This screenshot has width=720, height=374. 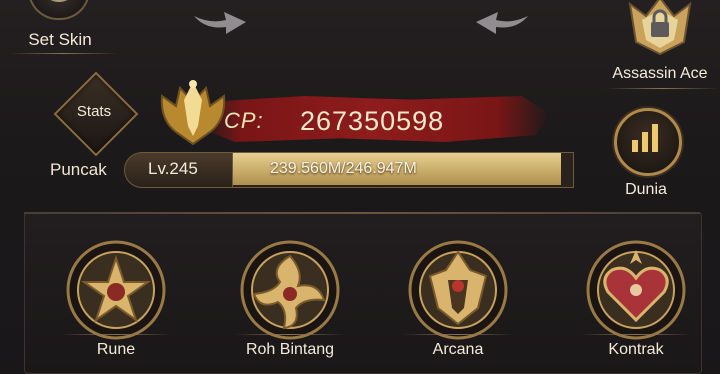 I want to click on slot-label-kontrak: Kontrak, so click(x=636, y=350).